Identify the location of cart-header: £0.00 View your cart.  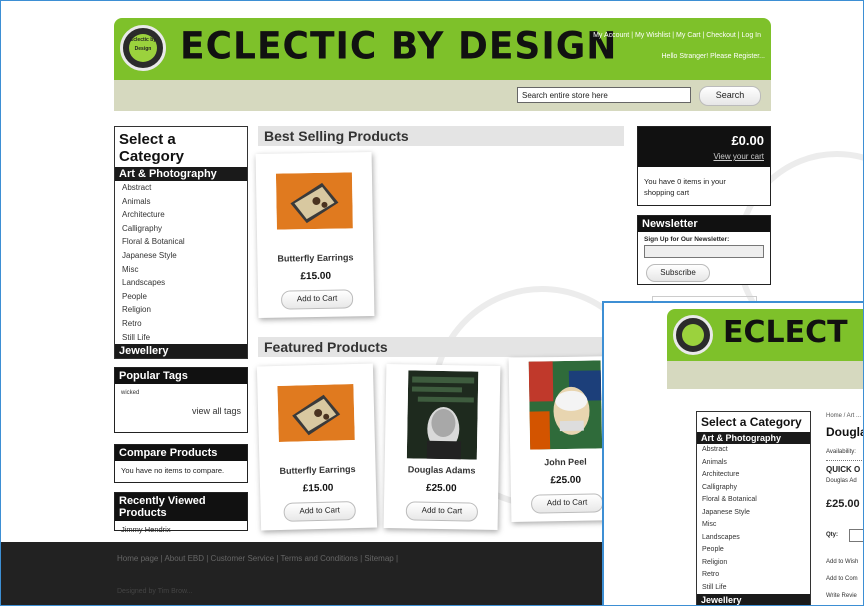
(704, 147).